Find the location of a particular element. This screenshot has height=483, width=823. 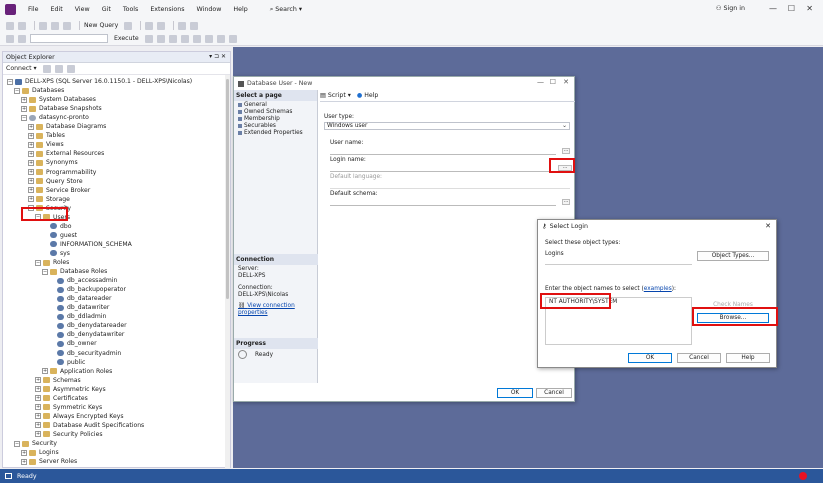

new-file-icon is located at coordinates (43, 25).